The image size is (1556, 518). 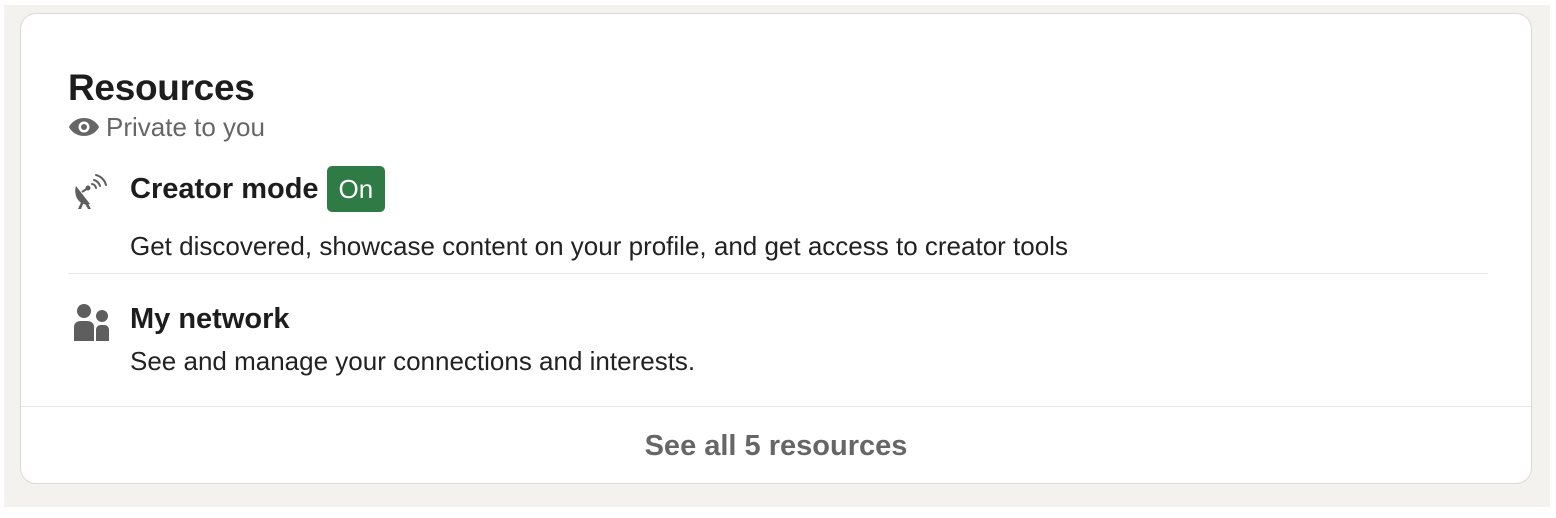 I want to click on privacy-indicator: Private to you, so click(x=166, y=127).